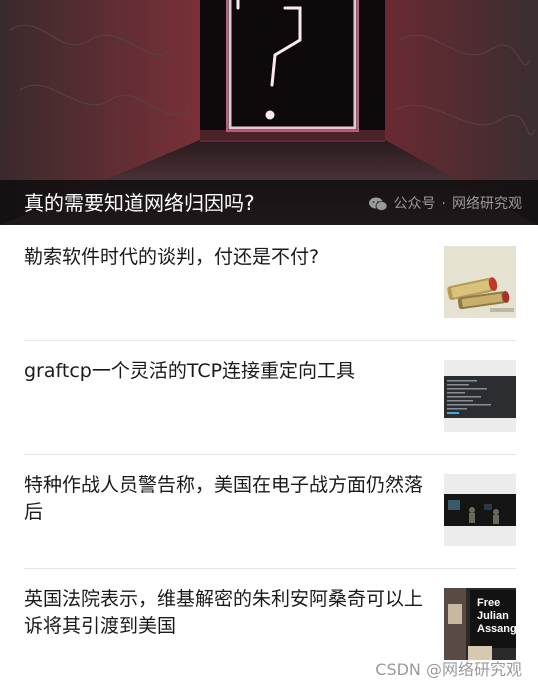 The image size is (538, 690). What do you see at coordinates (190, 371) in the screenshot?
I see `article-title: graftcp一个灵活的TCP连接重定向工具` at bounding box center [190, 371].